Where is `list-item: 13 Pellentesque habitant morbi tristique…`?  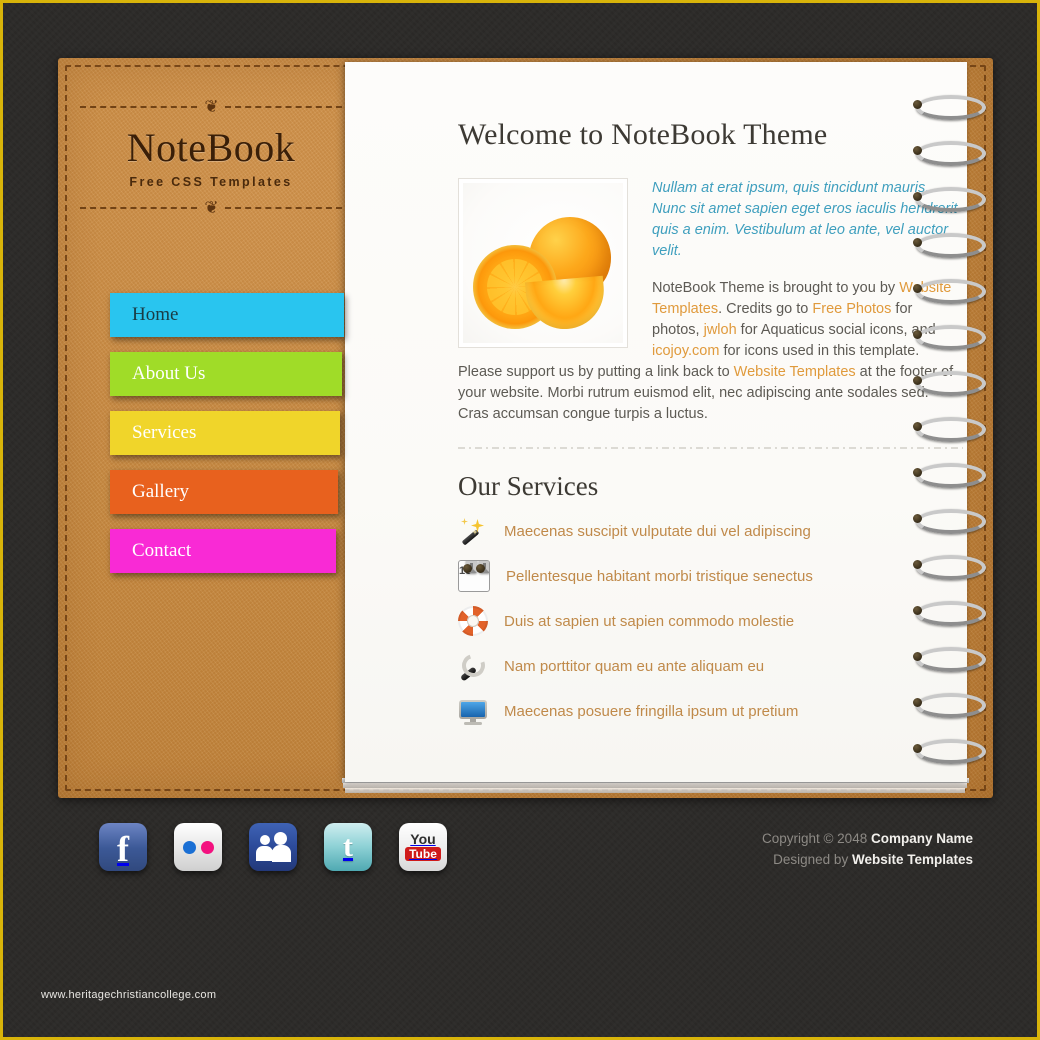
list-item: 13 Pellentesque habitant morbi tristique… is located at coordinates (710, 576).